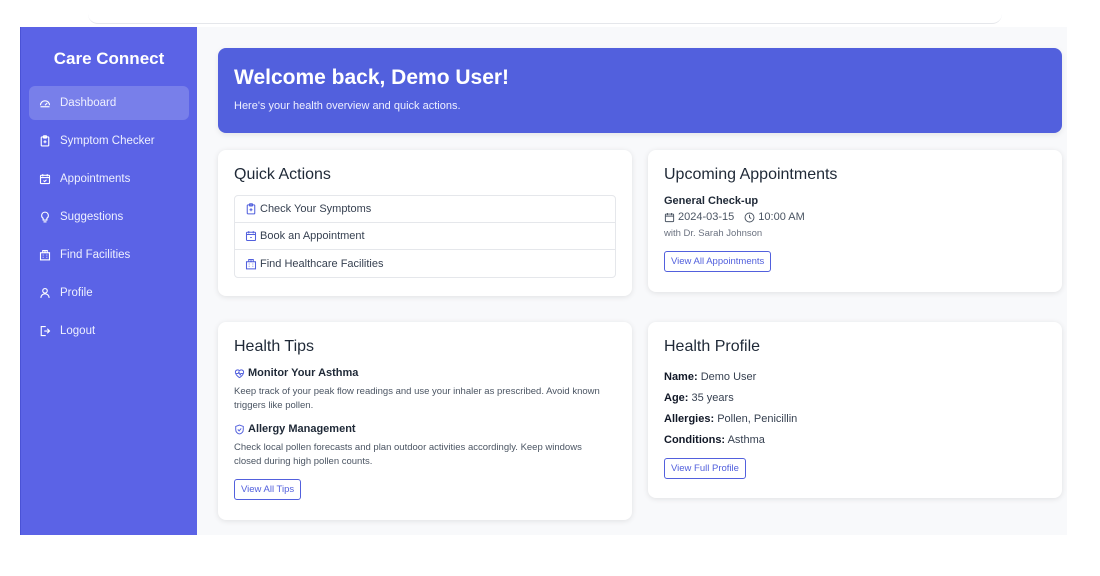 The width and height of the screenshot is (1100, 576). Describe the element at coordinates (45, 331) in the screenshot. I see `logout-icon` at that location.